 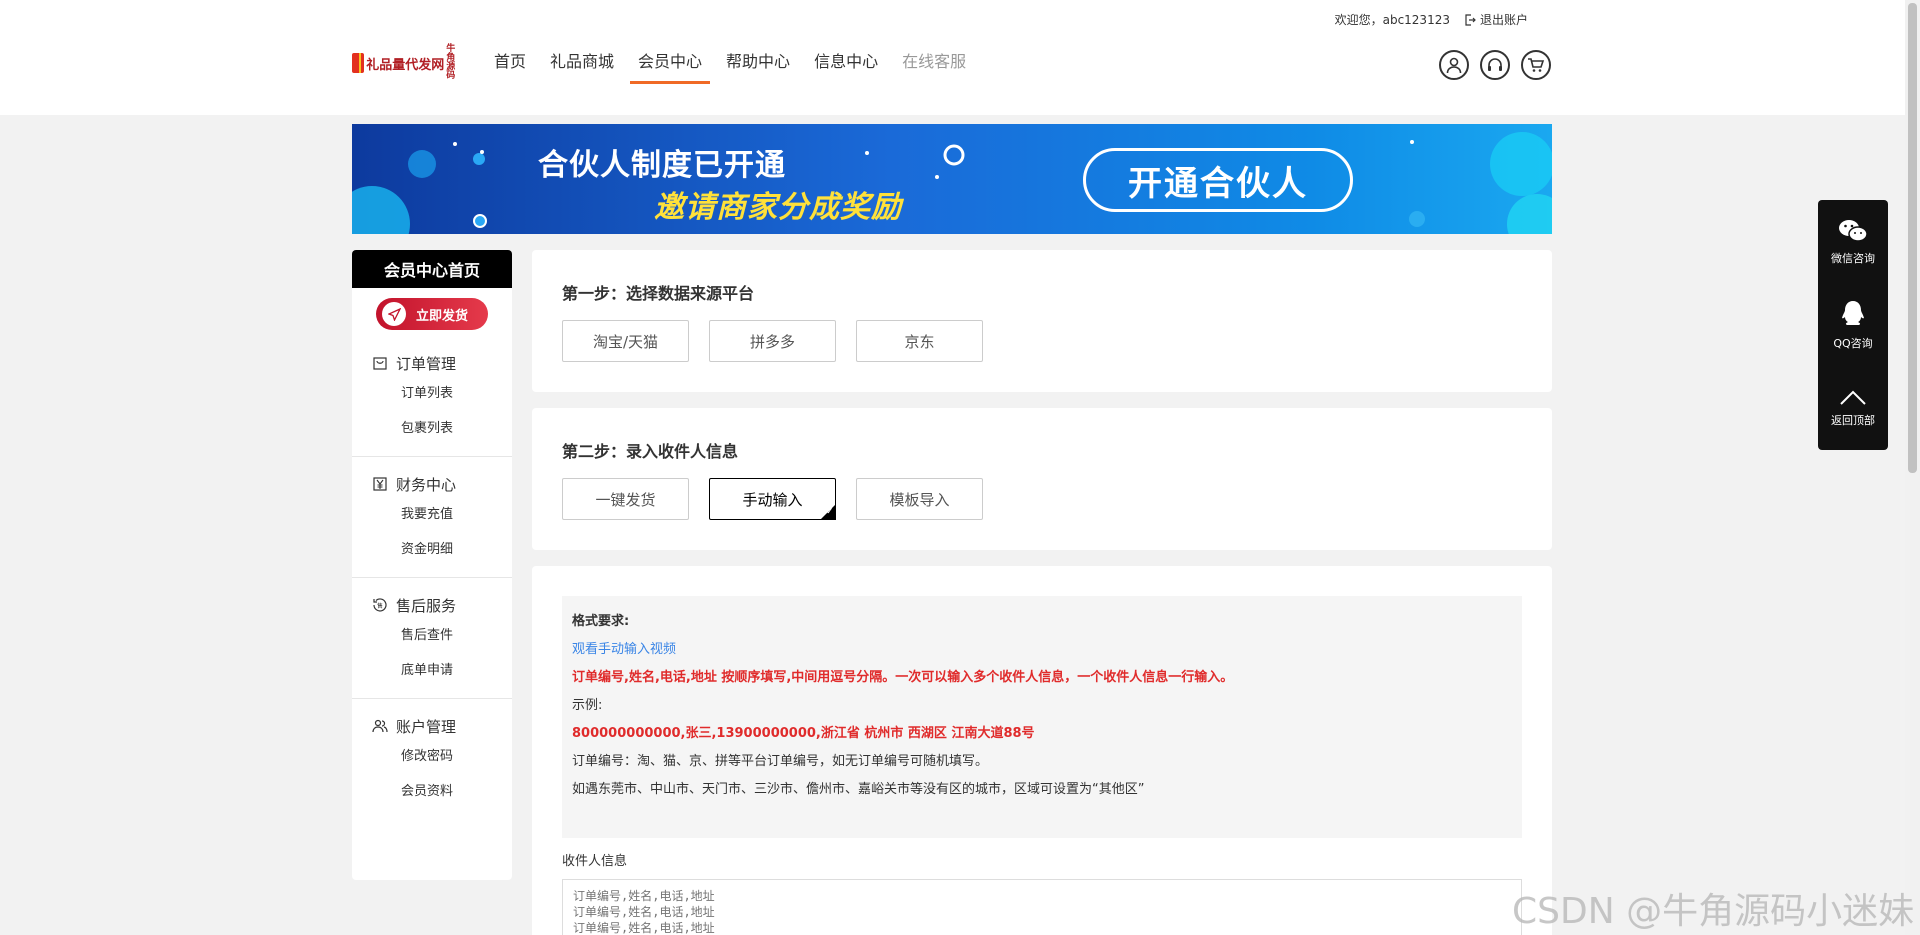 I want to click on banner-decoration, so click(x=952, y=183).